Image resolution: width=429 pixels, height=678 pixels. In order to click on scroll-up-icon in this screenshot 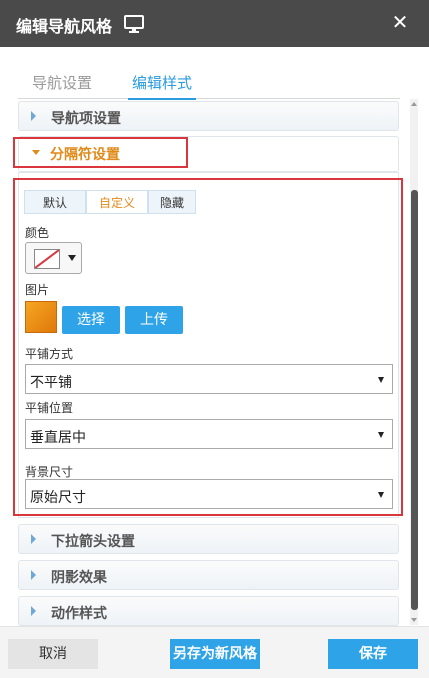, I will do `click(414, 104)`.